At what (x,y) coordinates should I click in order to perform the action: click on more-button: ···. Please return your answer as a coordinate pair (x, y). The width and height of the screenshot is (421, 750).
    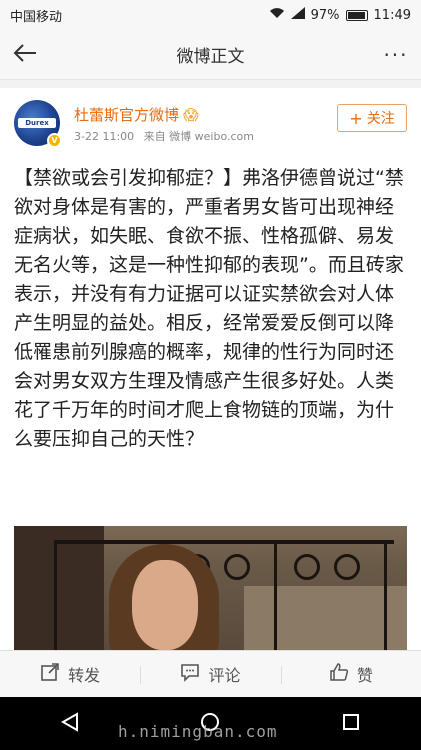
    Looking at the image, I should click on (396, 55).